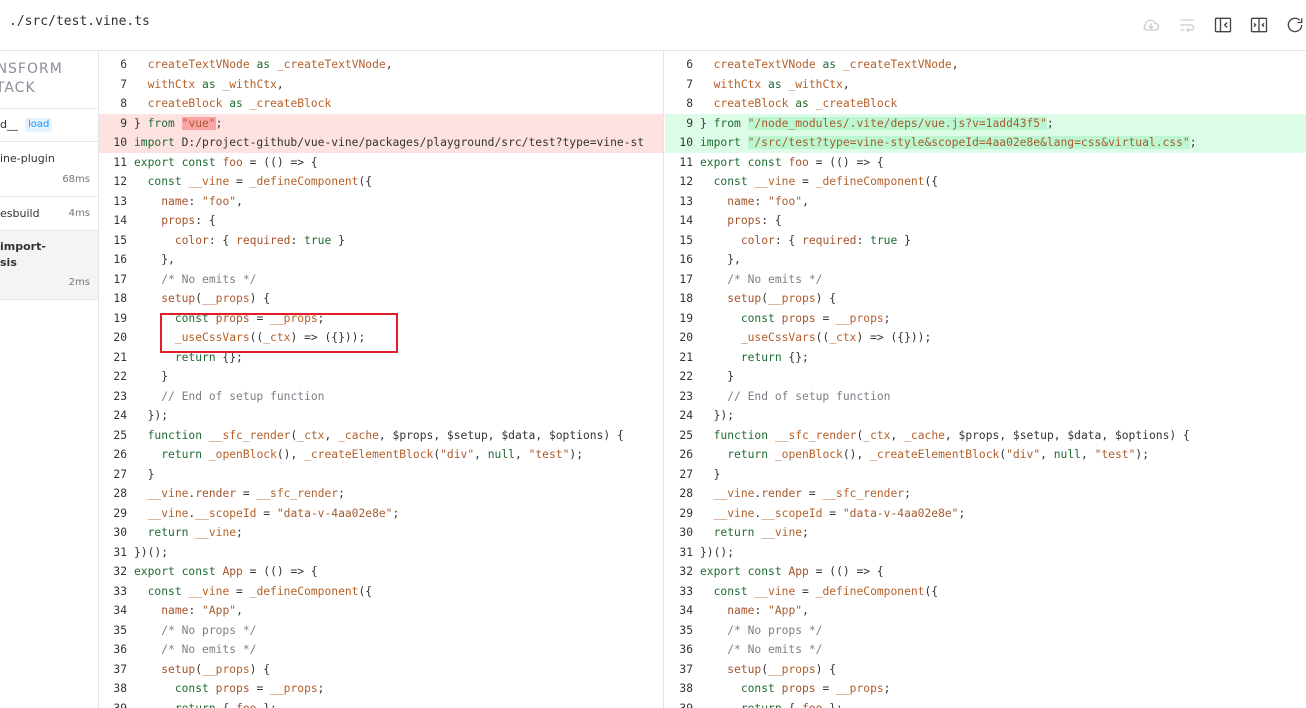  What do you see at coordinates (202, 610) in the screenshot?
I see `code-text: name: "App",` at bounding box center [202, 610].